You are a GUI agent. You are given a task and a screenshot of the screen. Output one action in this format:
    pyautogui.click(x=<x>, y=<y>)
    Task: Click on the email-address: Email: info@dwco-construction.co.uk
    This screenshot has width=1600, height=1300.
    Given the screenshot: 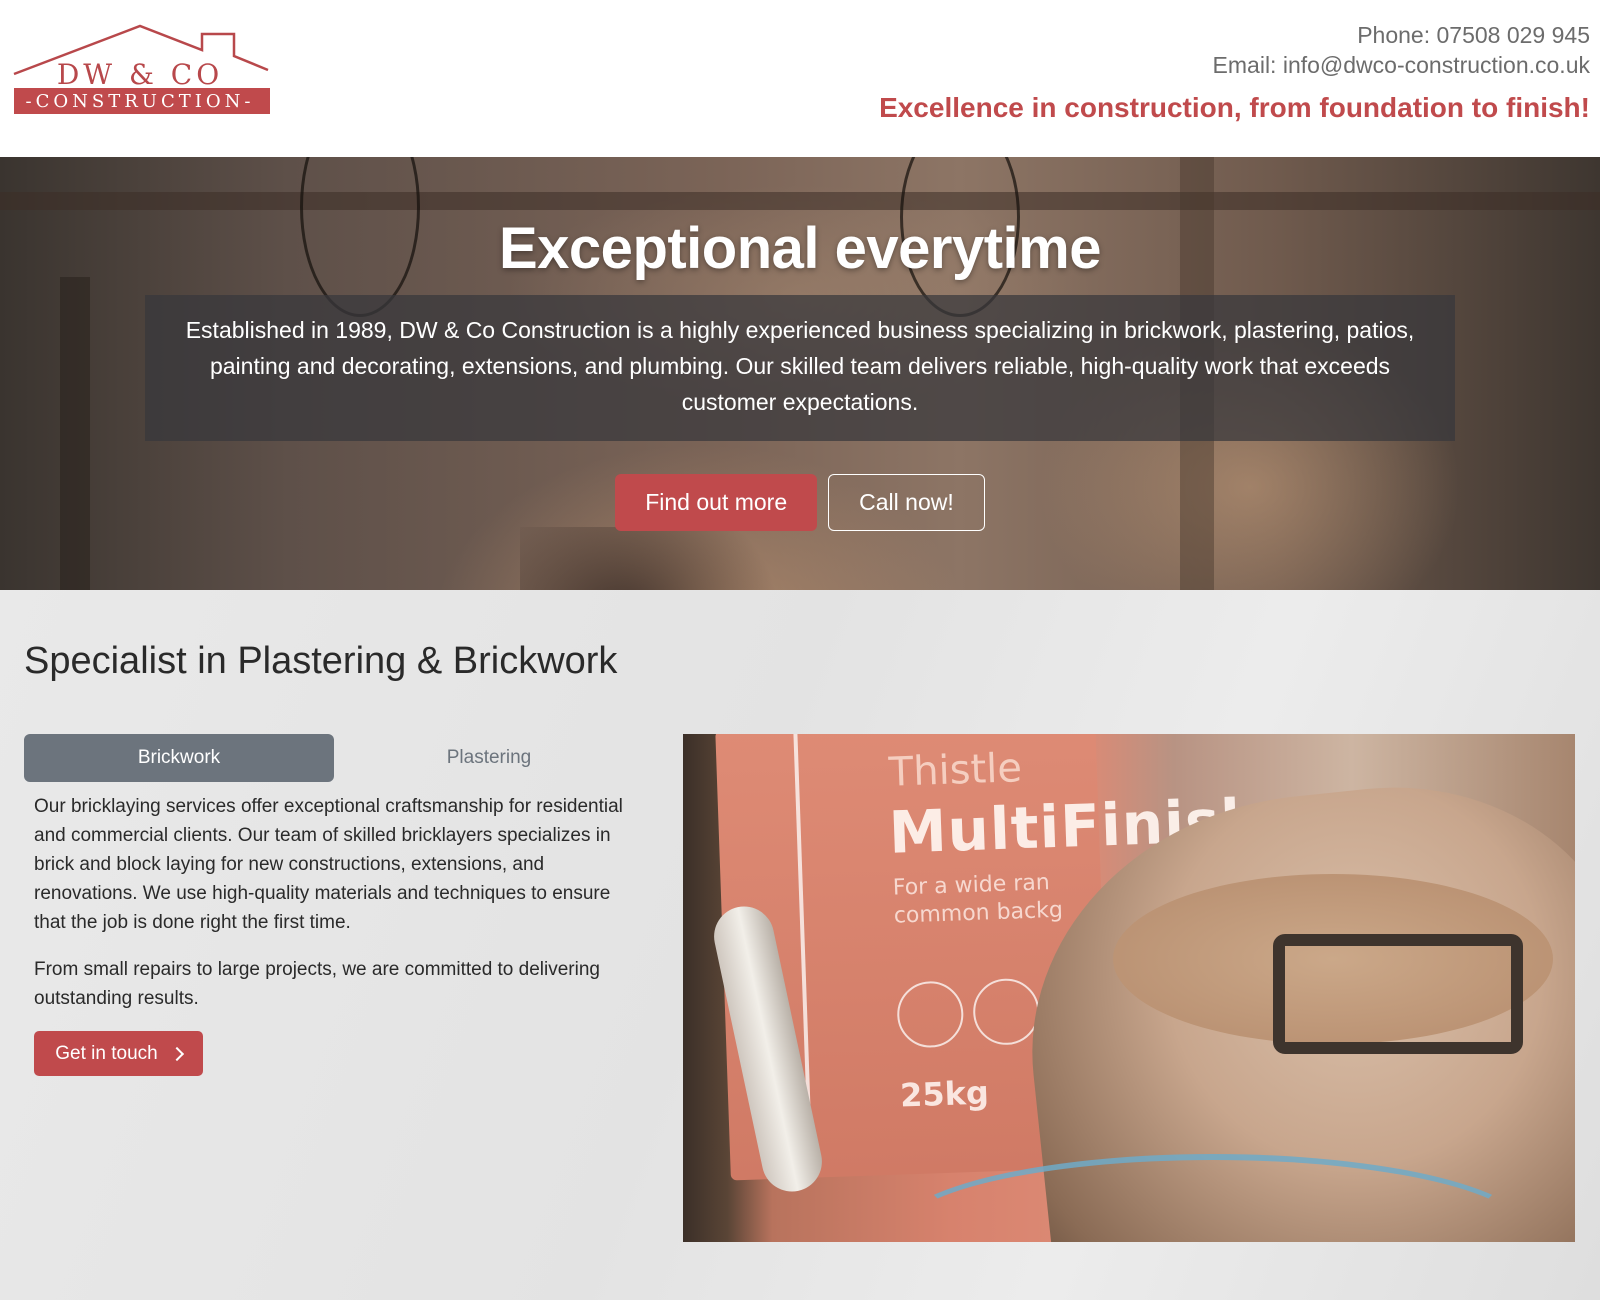 What is the action you would take?
    pyautogui.click(x=1234, y=65)
    